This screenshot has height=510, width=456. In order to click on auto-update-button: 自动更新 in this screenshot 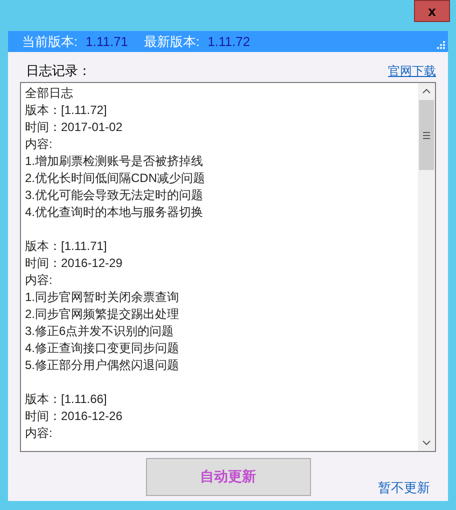, I will do `click(228, 477)`.